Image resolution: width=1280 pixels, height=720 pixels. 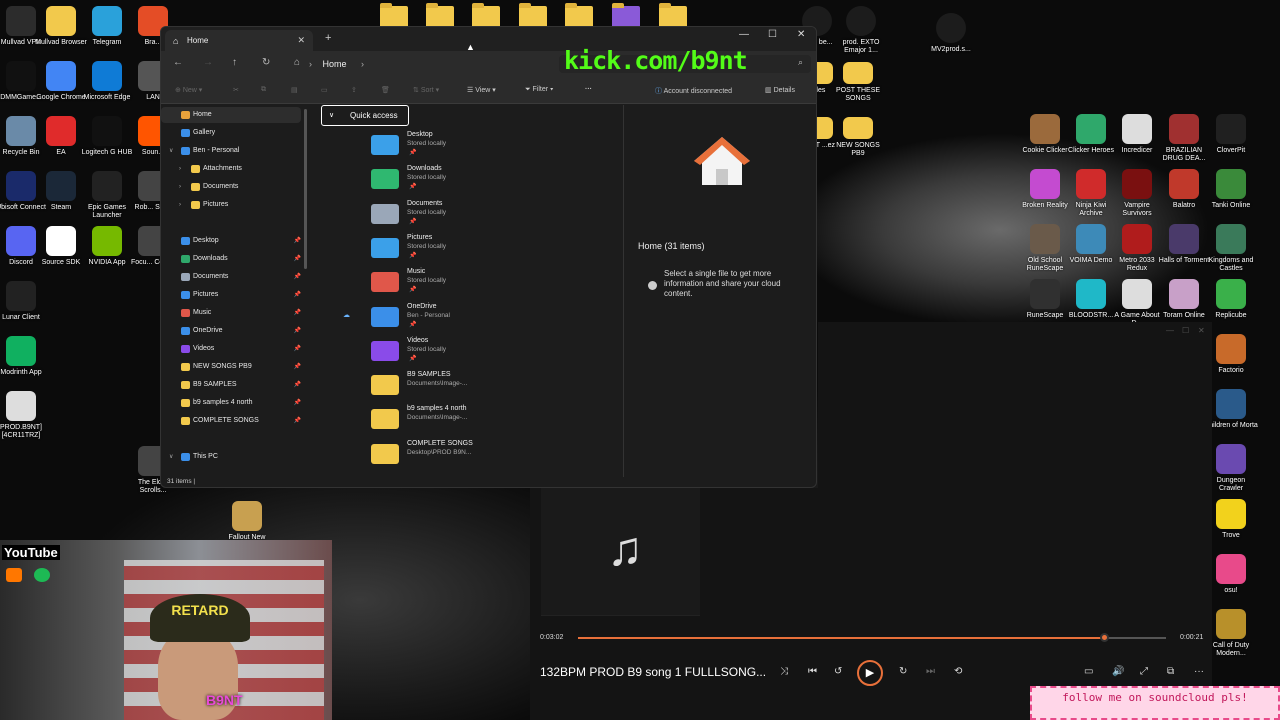 I want to click on desktop-icon: Children of Morta, so click(x=1231, y=409).